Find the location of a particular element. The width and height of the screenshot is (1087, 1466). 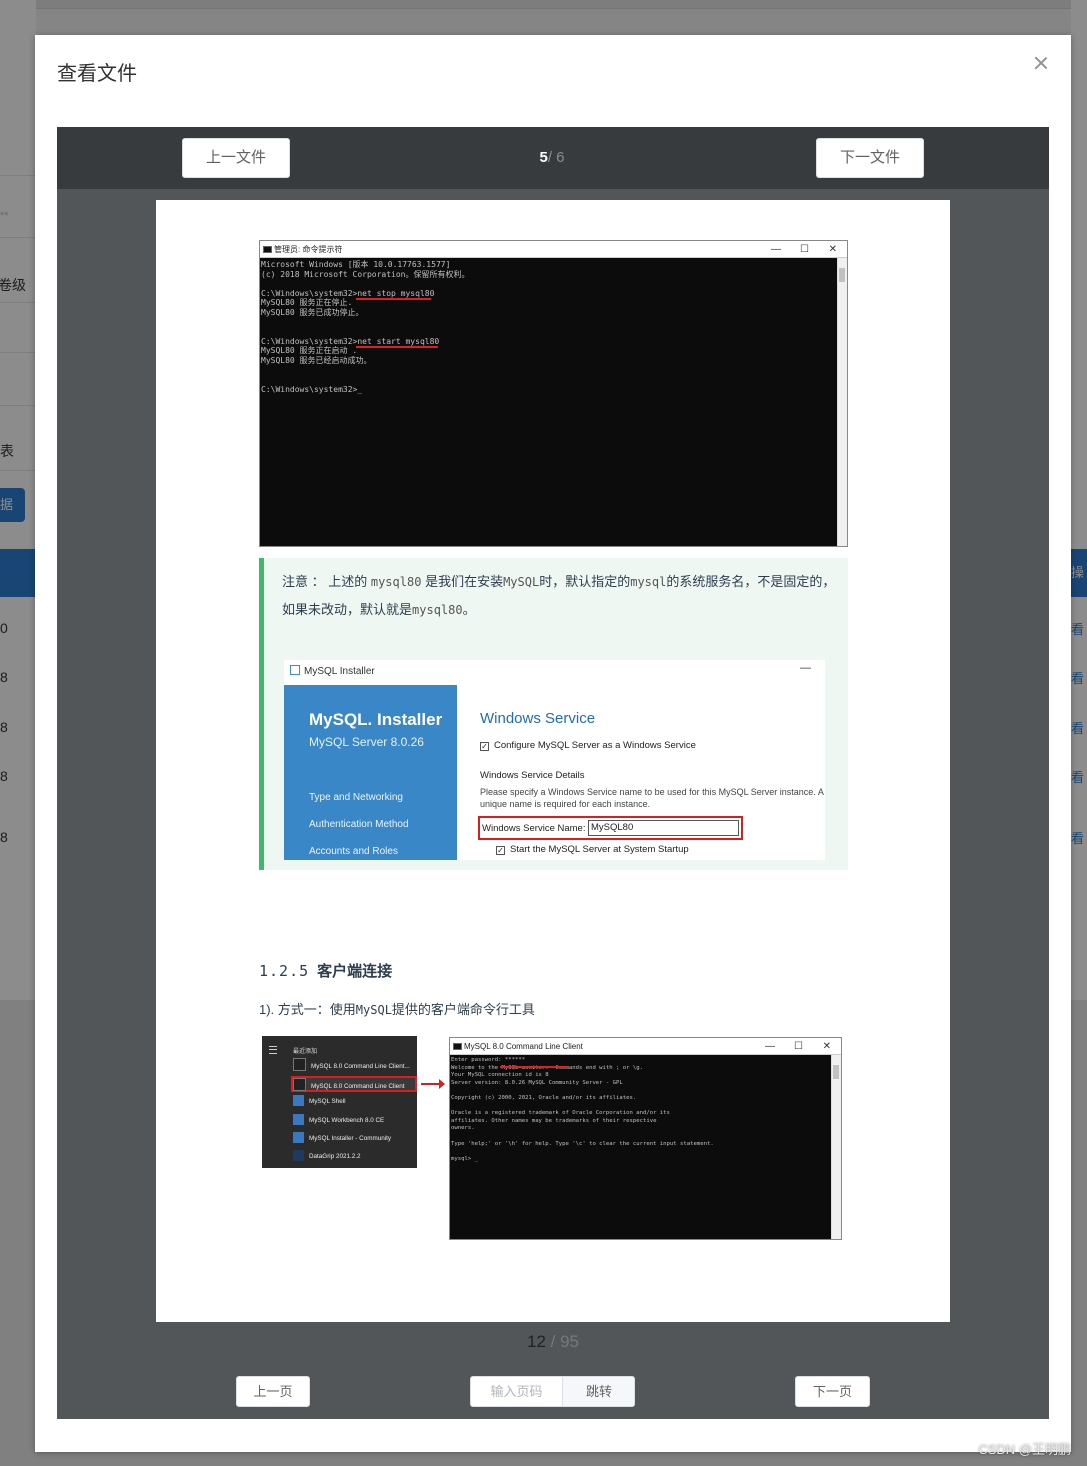

dialog-title: 查看文件 is located at coordinates (97, 74).